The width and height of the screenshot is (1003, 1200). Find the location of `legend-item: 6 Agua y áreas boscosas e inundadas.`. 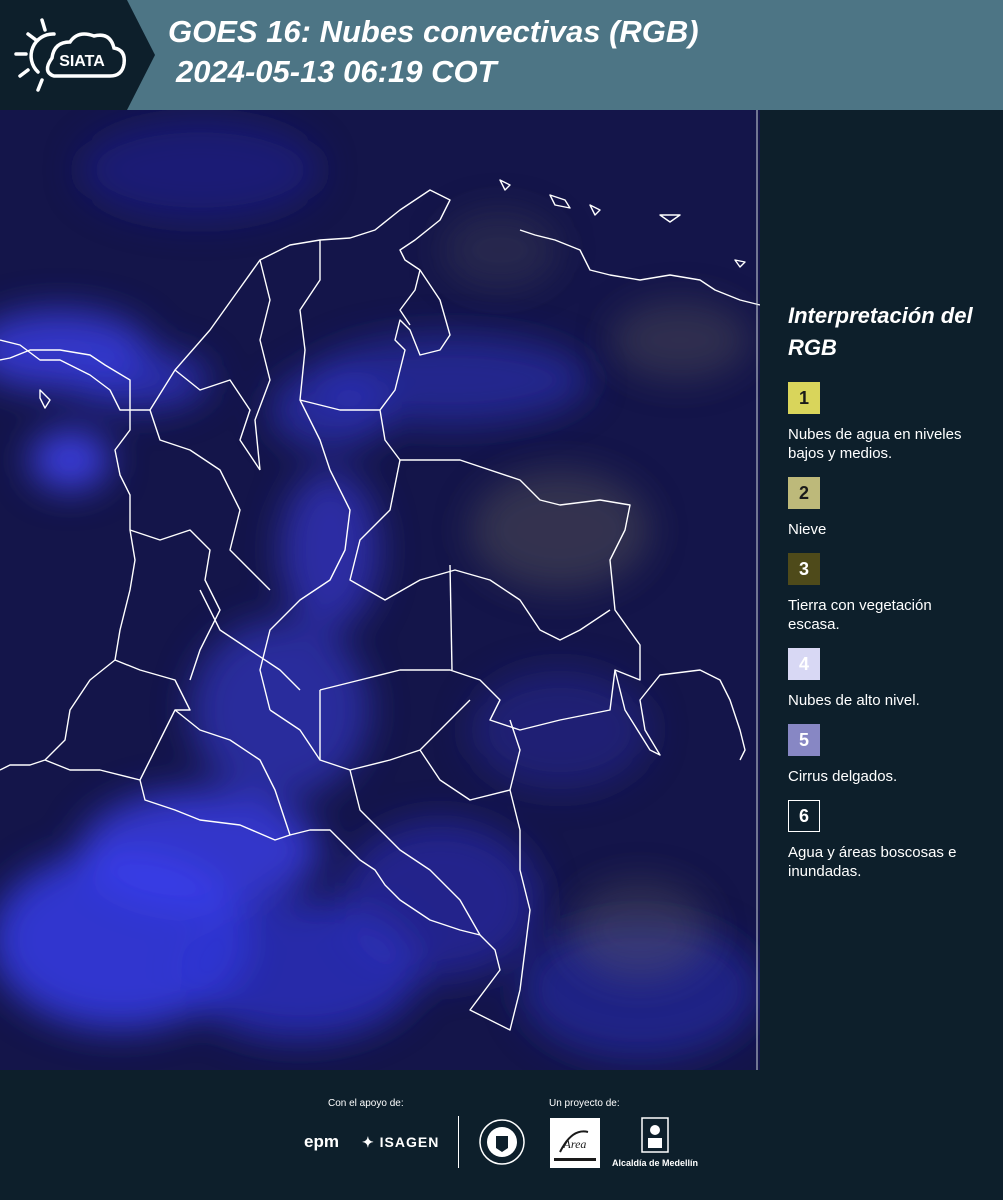

legend-item: 6 Agua y áreas boscosas e inundadas. is located at coordinates (893, 840).